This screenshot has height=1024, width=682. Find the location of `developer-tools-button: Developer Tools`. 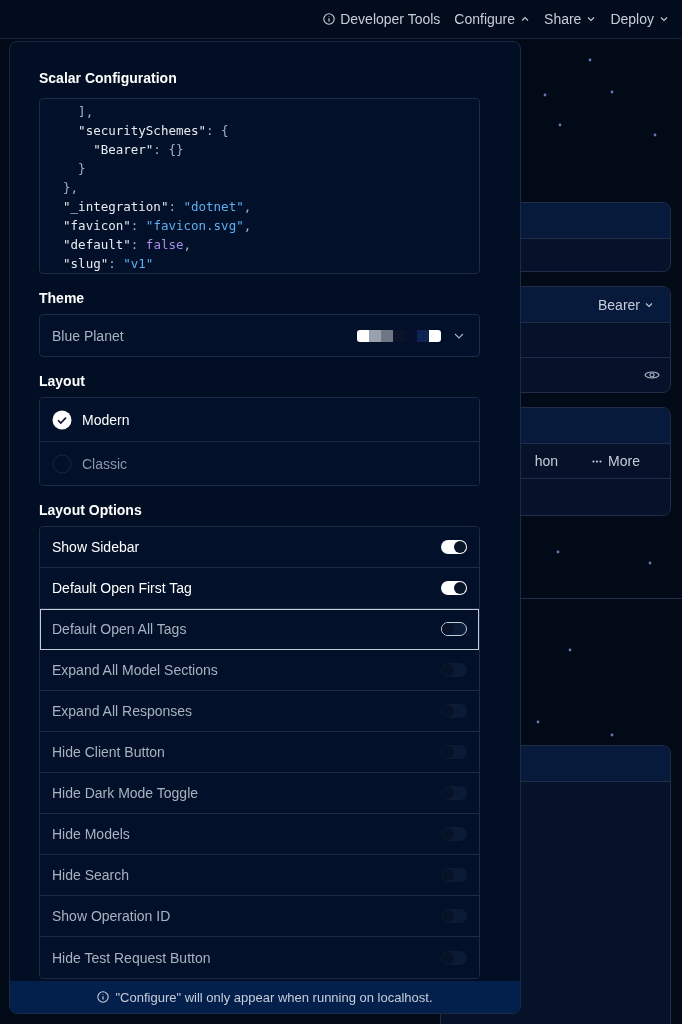

developer-tools-button: Developer Tools is located at coordinates (382, 19).